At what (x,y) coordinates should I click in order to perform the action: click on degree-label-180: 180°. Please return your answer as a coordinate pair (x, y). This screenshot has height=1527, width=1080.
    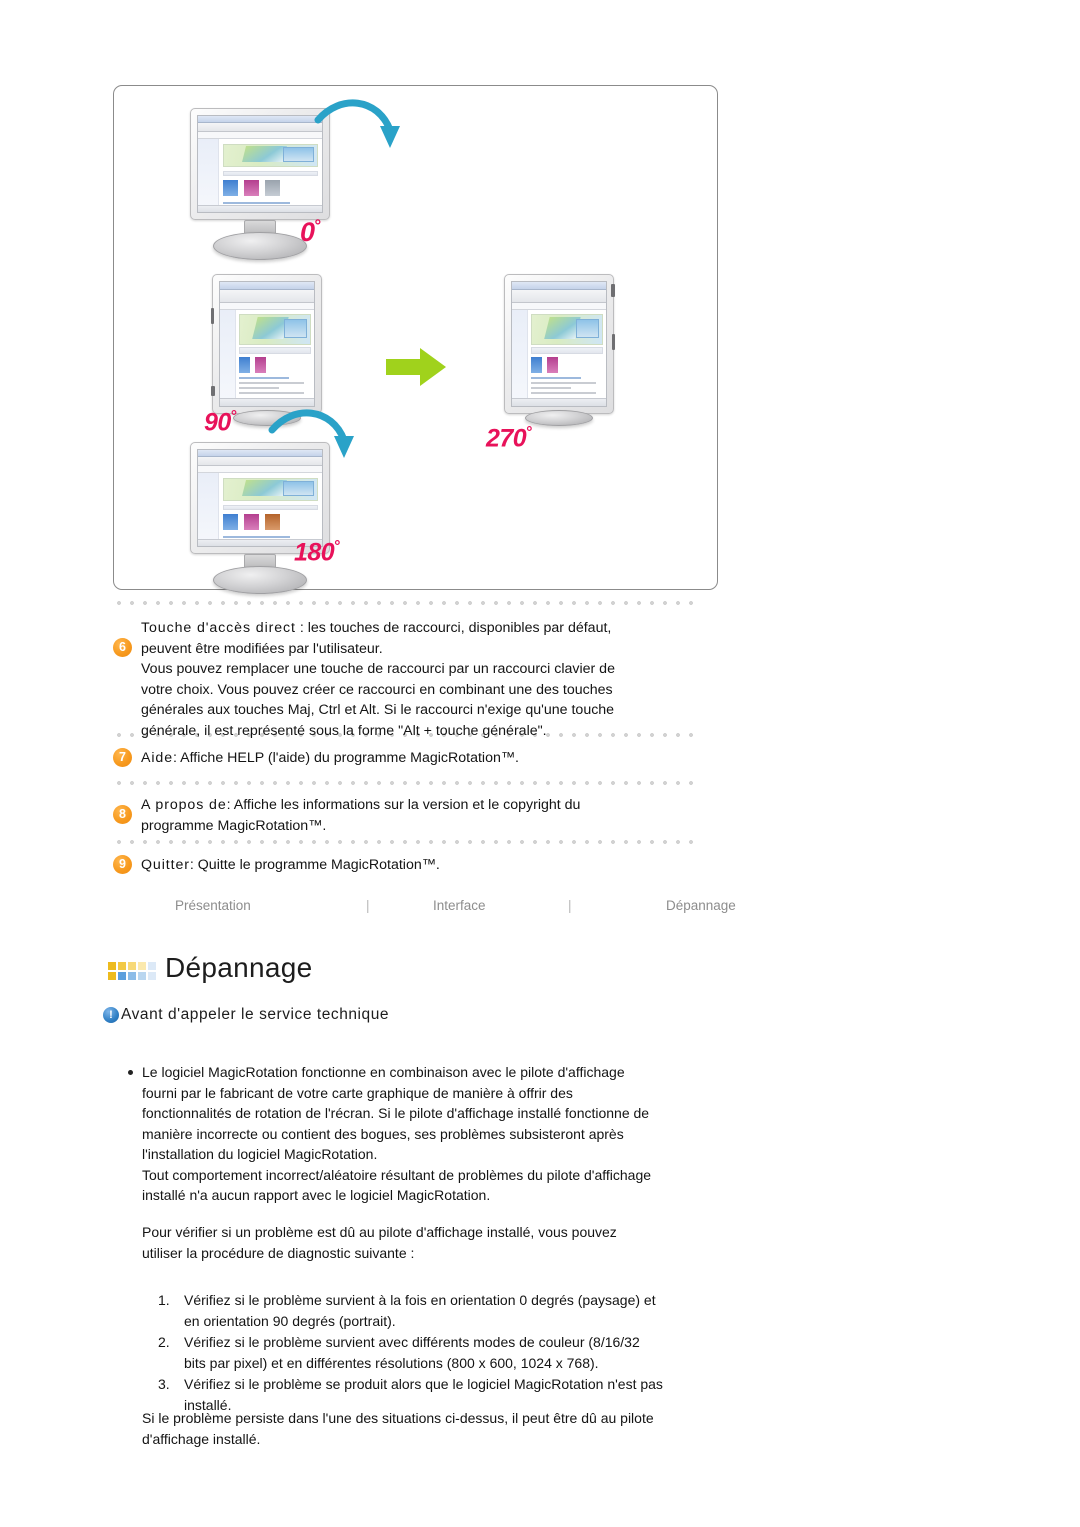
    Looking at the image, I should click on (317, 552).